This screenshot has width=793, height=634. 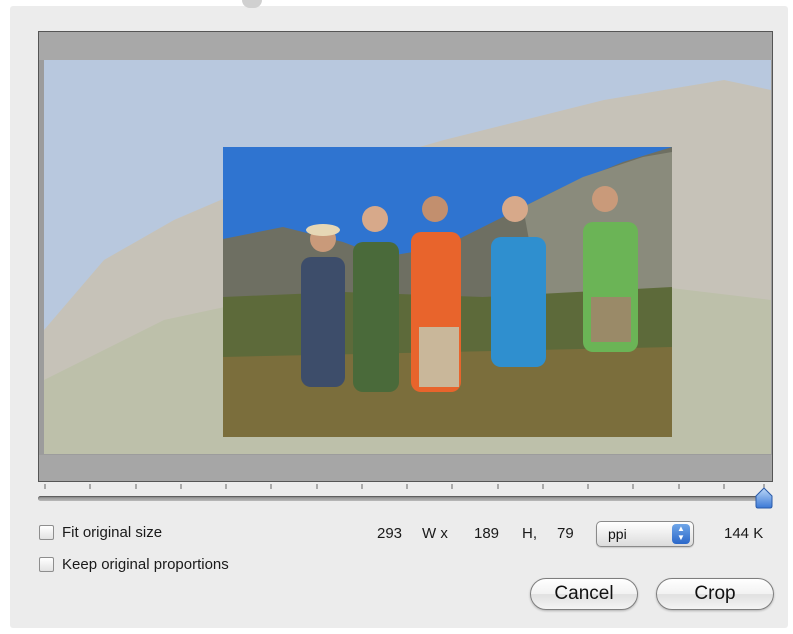 I want to click on dialog-top-notch, so click(x=252, y=4).